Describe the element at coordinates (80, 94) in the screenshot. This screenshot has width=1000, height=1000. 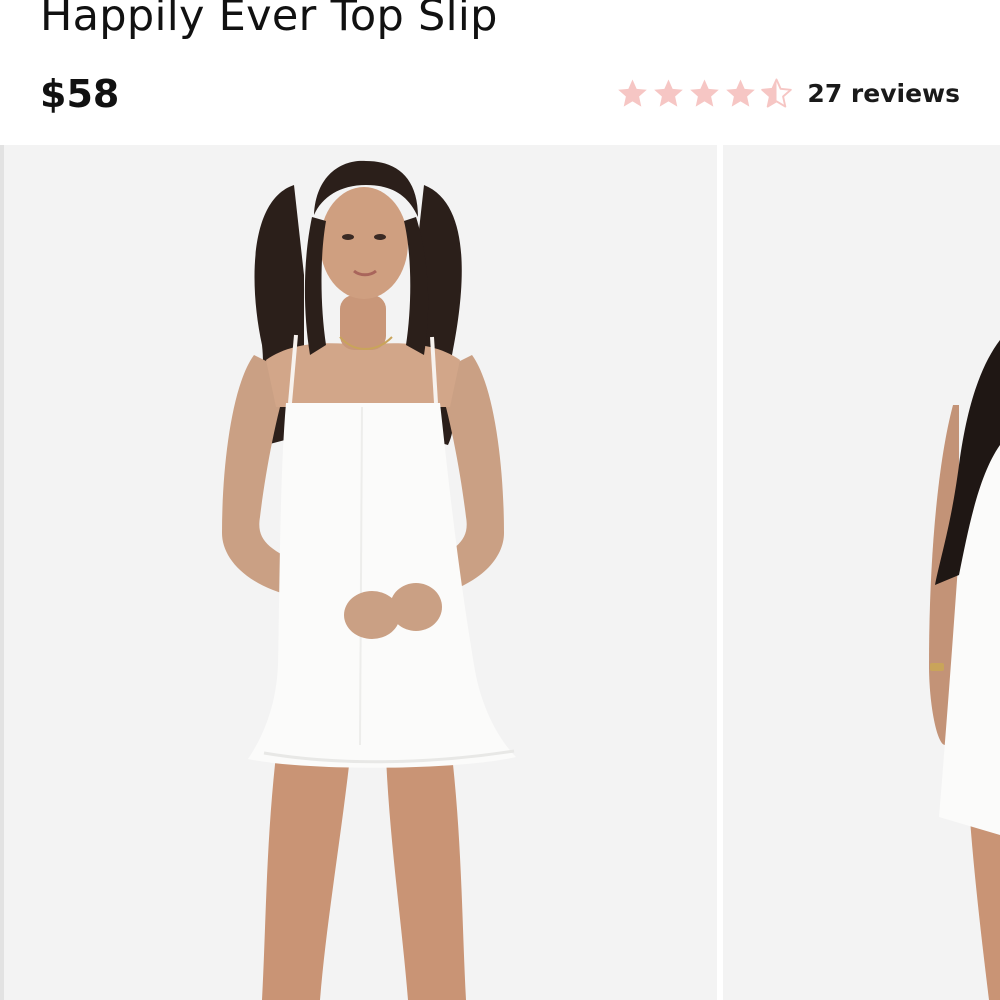
I see `product-price: $58` at that location.